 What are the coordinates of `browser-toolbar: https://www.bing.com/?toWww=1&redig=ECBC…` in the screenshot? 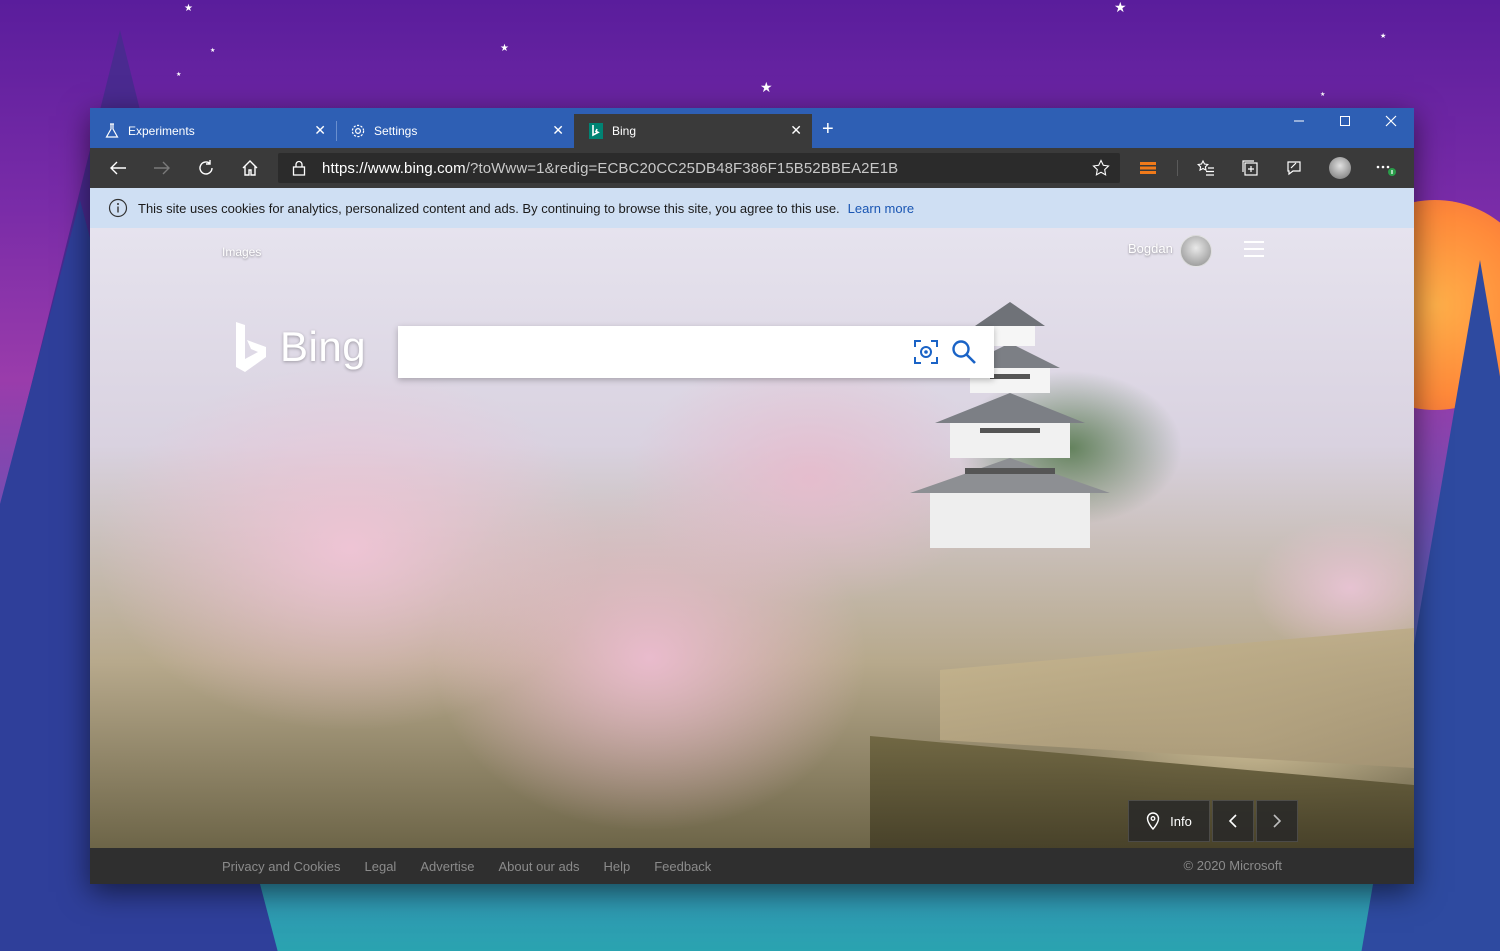 It's located at (752, 168).